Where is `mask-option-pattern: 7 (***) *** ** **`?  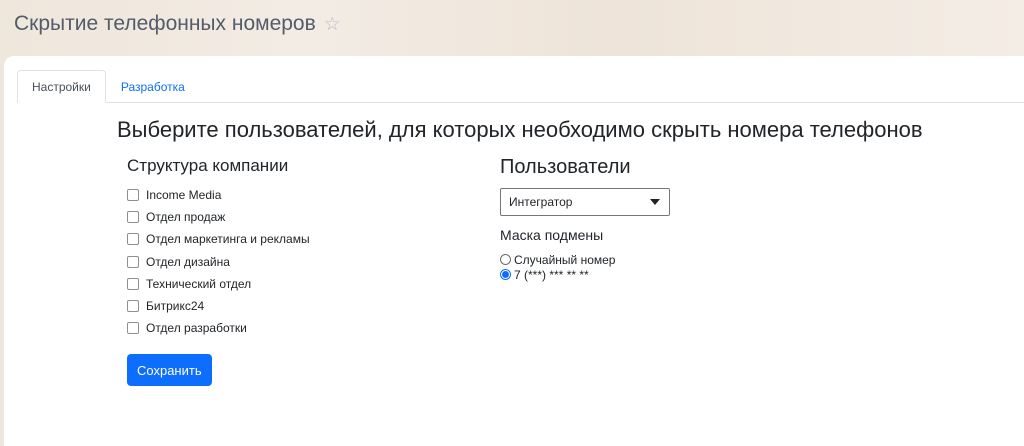
mask-option-pattern: 7 (***) *** ** ** is located at coordinates (650, 274).